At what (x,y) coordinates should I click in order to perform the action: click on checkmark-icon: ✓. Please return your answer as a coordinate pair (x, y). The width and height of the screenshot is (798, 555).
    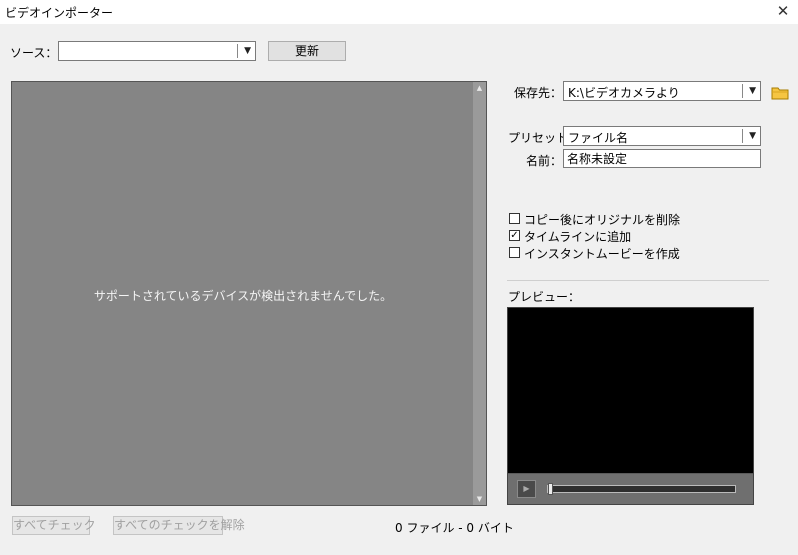
    Looking at the image, I should click on (514, 235).